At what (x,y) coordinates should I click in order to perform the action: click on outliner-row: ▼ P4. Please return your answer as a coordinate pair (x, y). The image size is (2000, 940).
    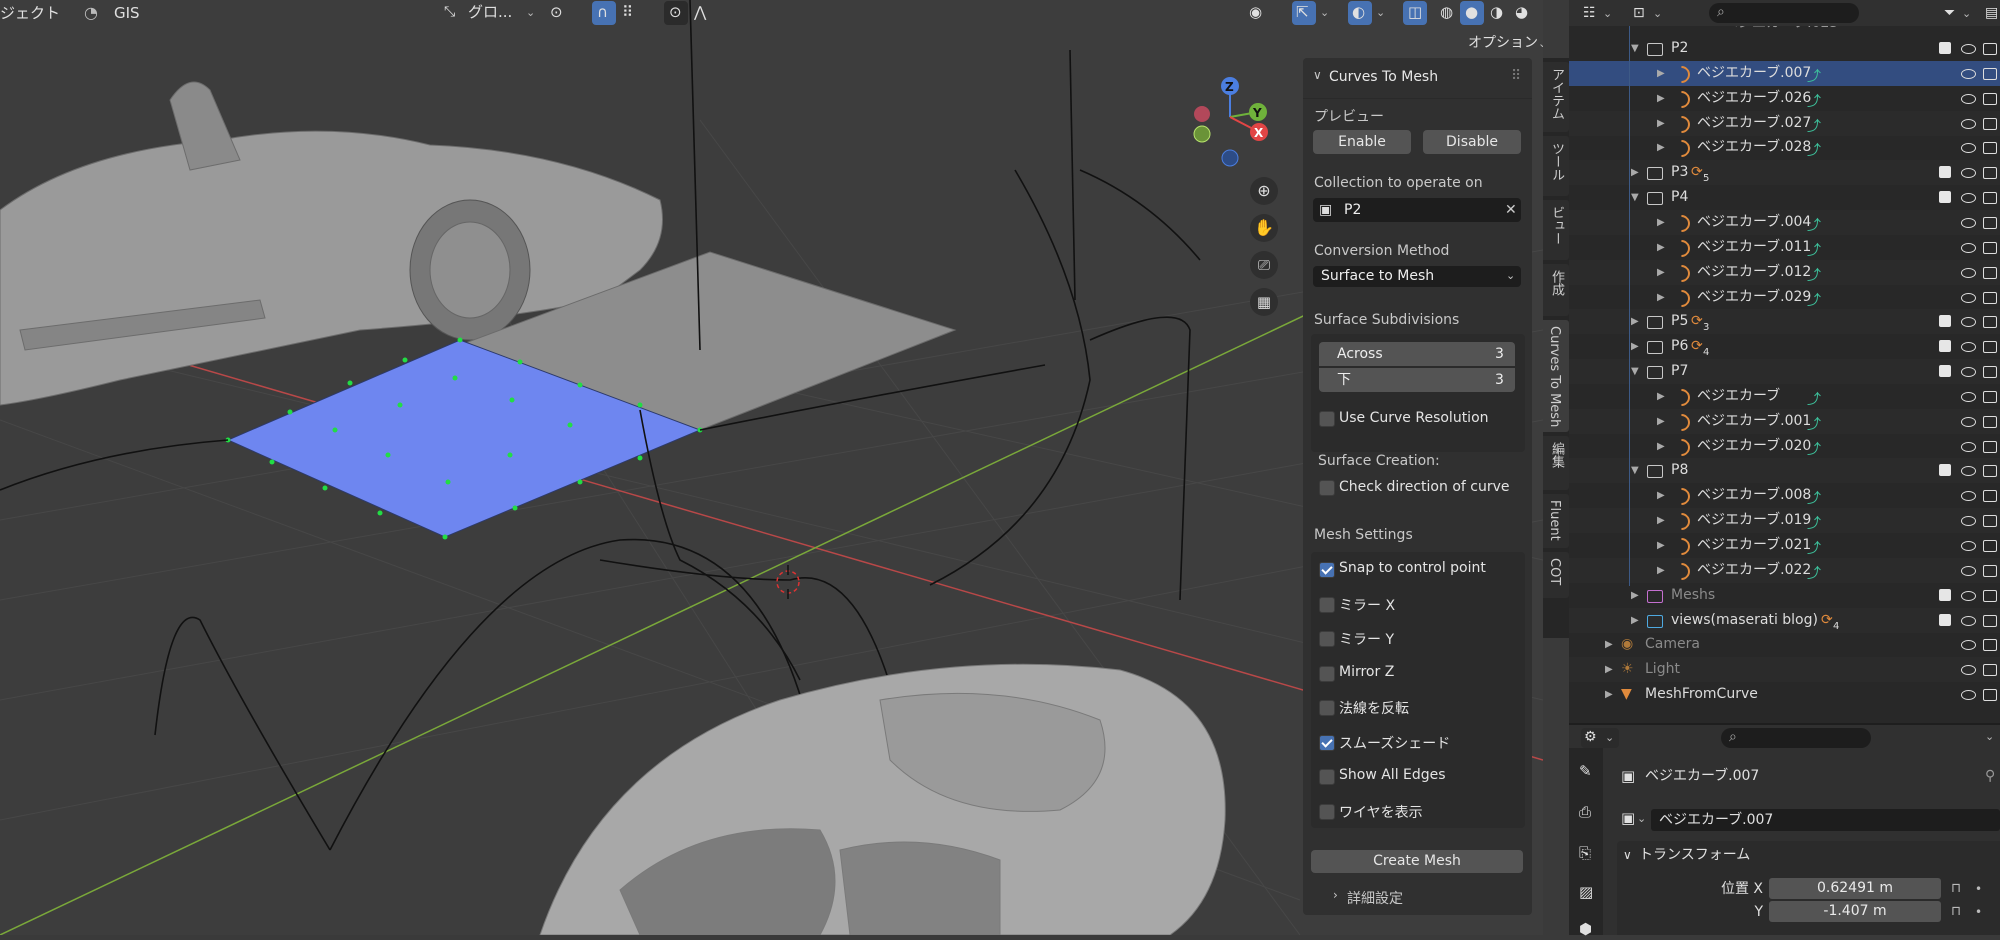
    Looking at the image, I should click on (1784, 197).